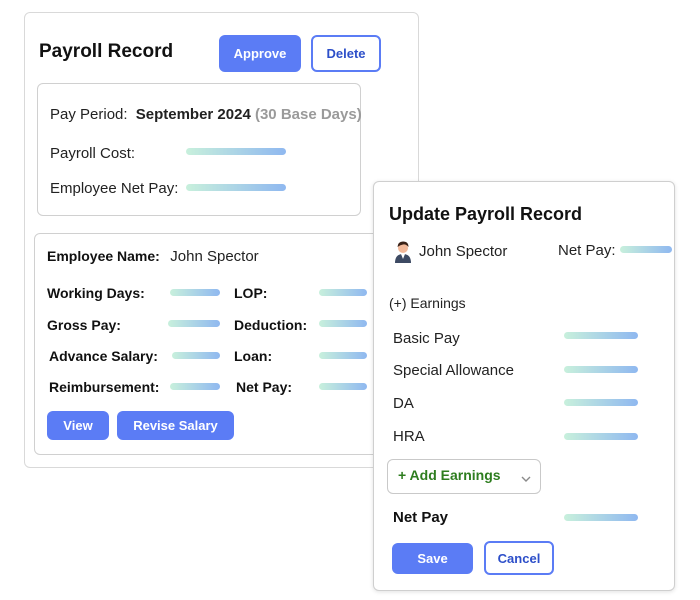 This screenshot has height=600, width=700. Describe the element at coordinates (195, 386) in the screenshot. I see `reimbursement-value-bar` at that location.